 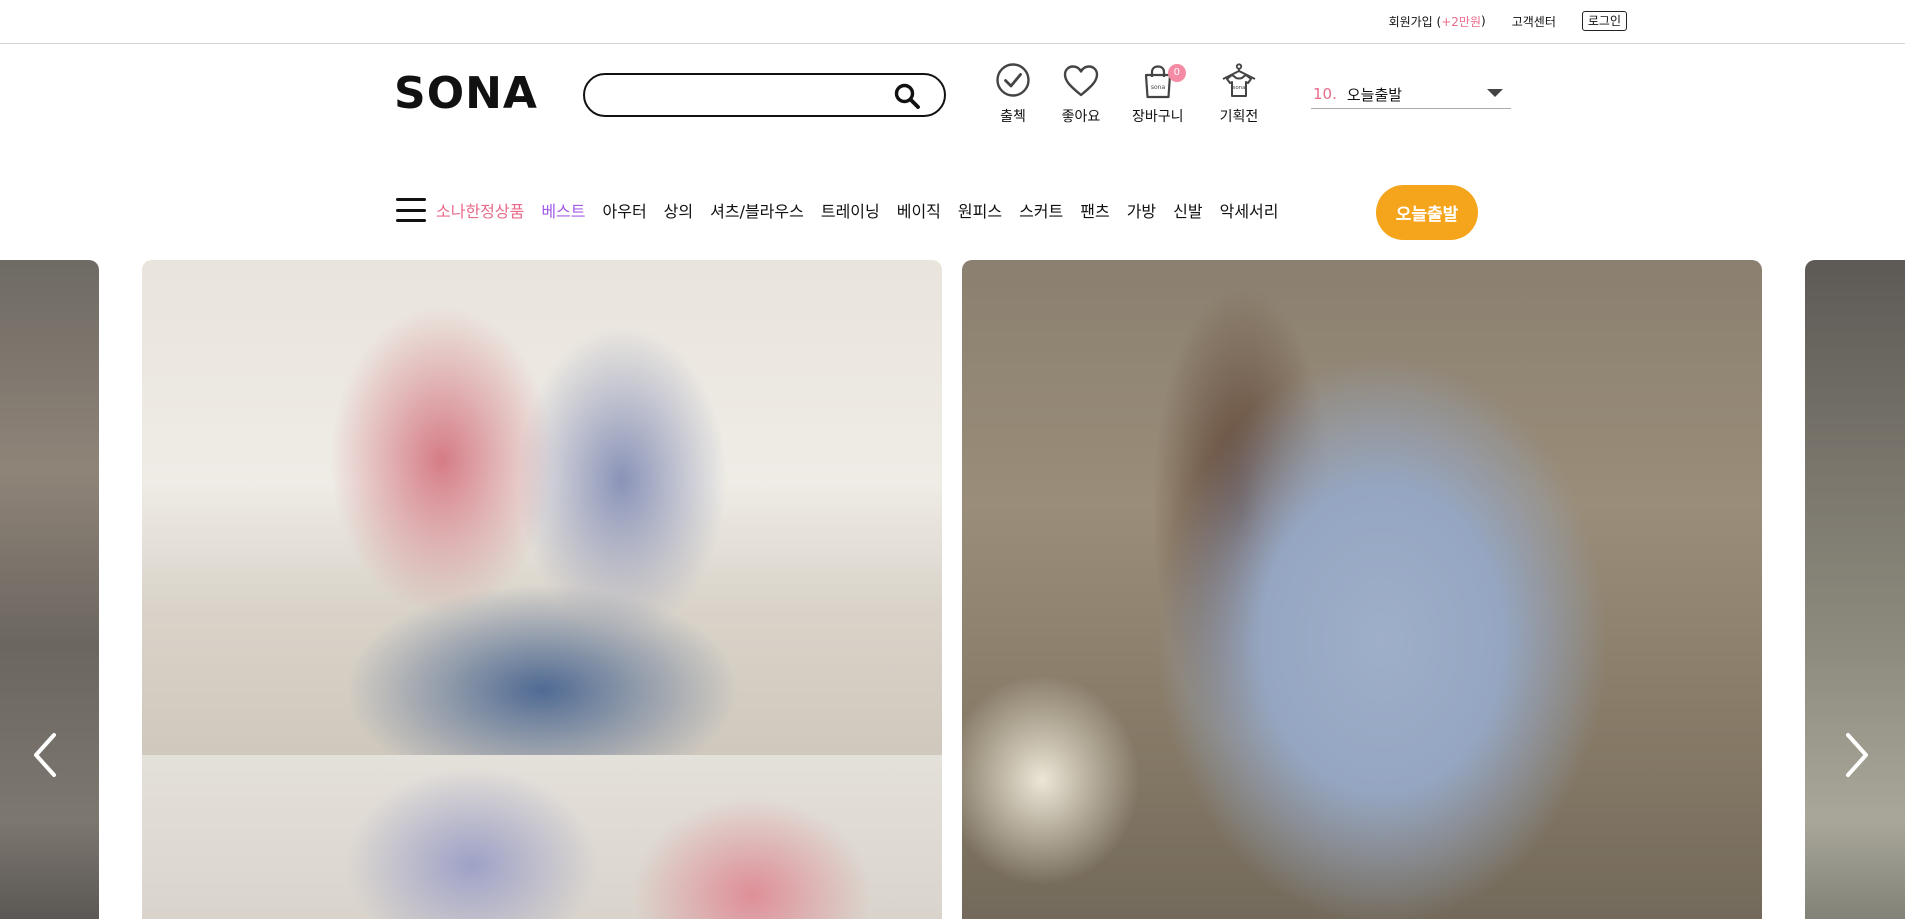 What do you see at coordinates (1187, 210) in the screenshot?
I see `category-shoes: 신발` at bounding box center [1187, 210].